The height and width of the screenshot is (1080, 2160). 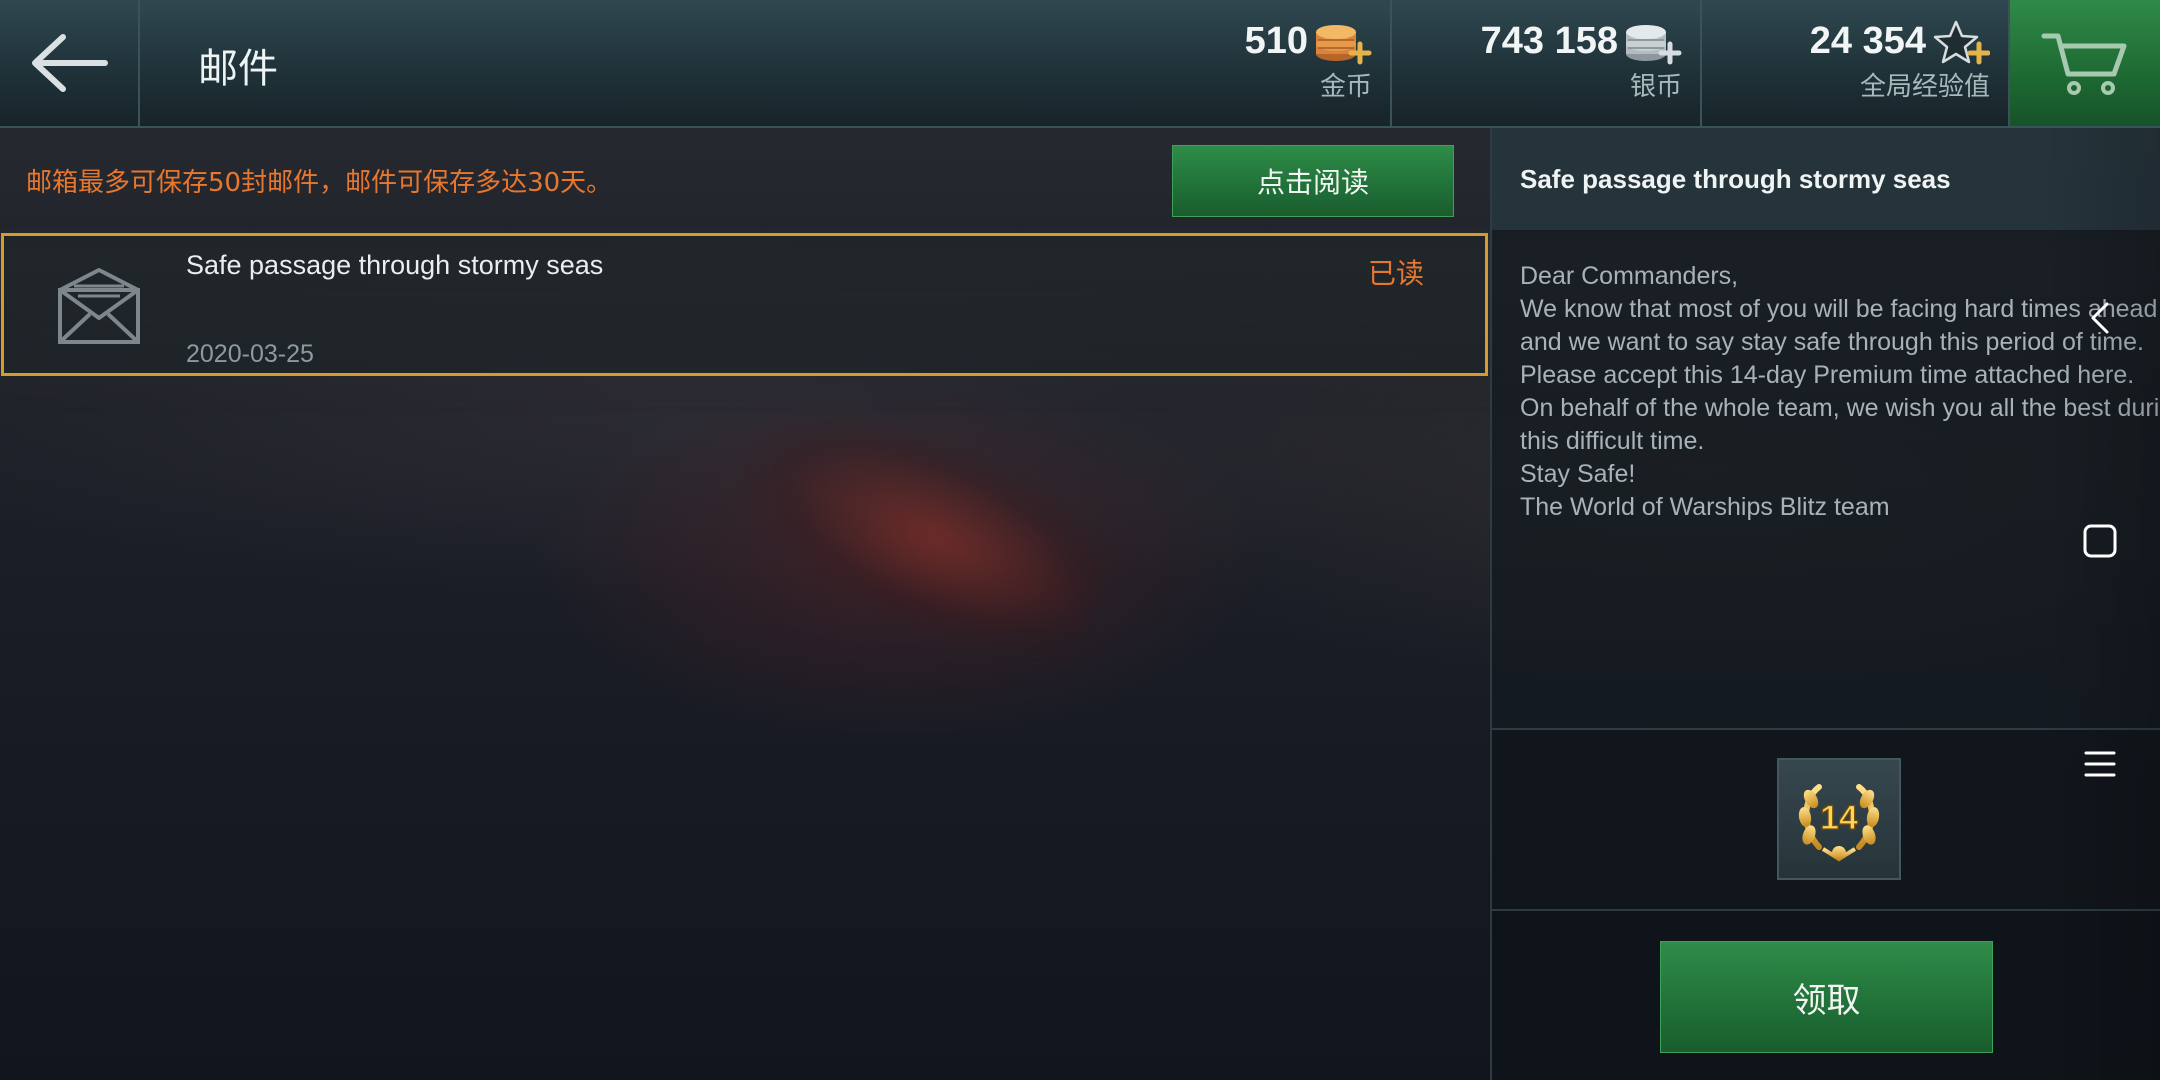 What do you see at coordinates (319, 183) in the screenshot?
I see `mailbox-notice: 邮箱最多可保存50封邮件，邮件可保存多达30天。` at bounding box center [319, 183].